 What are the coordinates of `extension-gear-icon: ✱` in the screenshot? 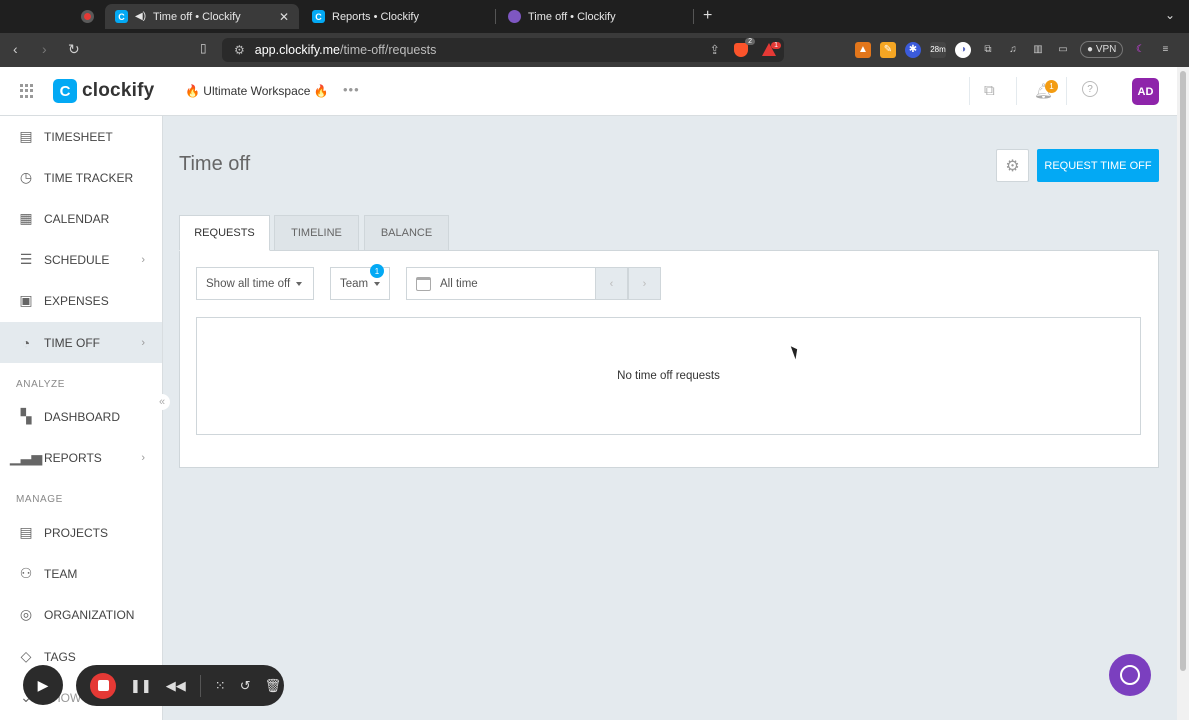 It's located at (913, 49).